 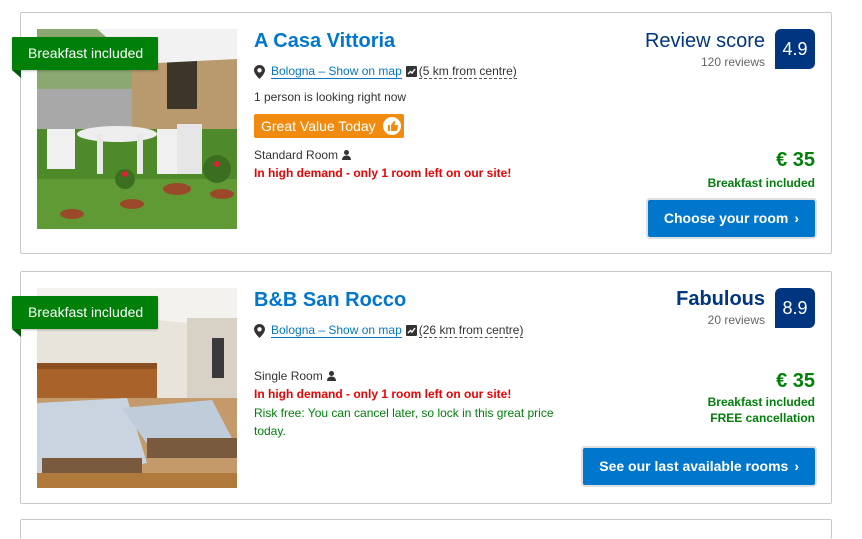 I want to click on room-type: Single Room, so click(x=295, y=376).